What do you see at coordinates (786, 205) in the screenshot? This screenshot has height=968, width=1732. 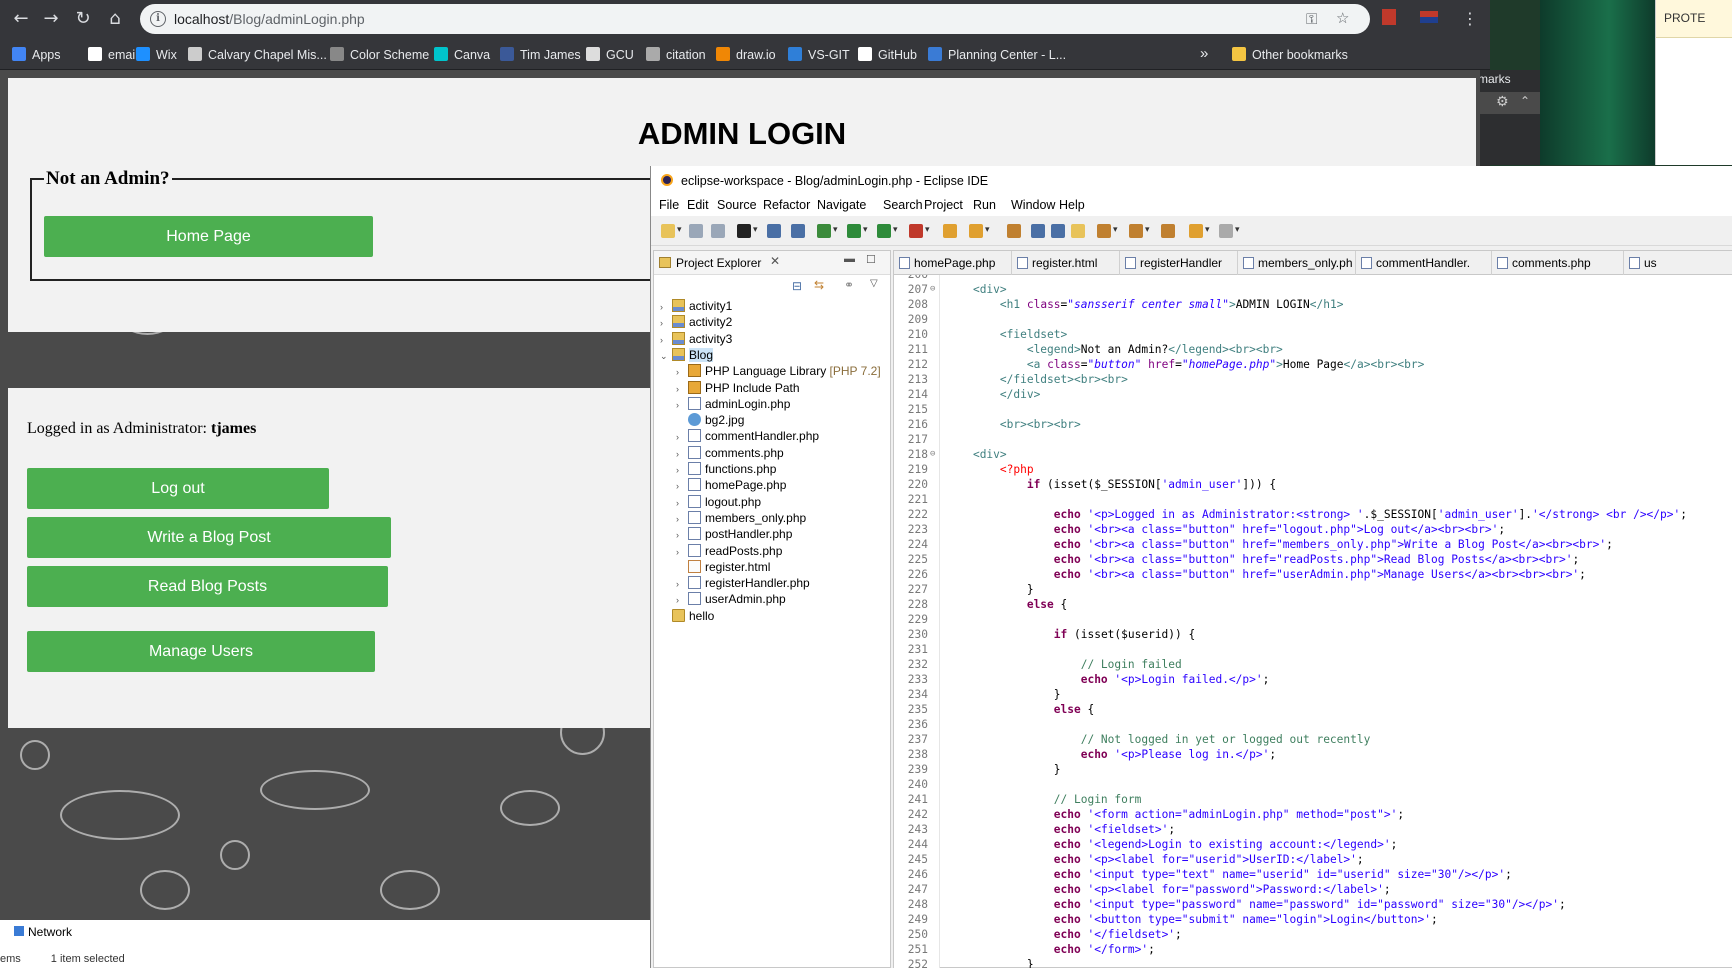 I see `menu-refactor: Refactor` at bounding box center [786, 205].